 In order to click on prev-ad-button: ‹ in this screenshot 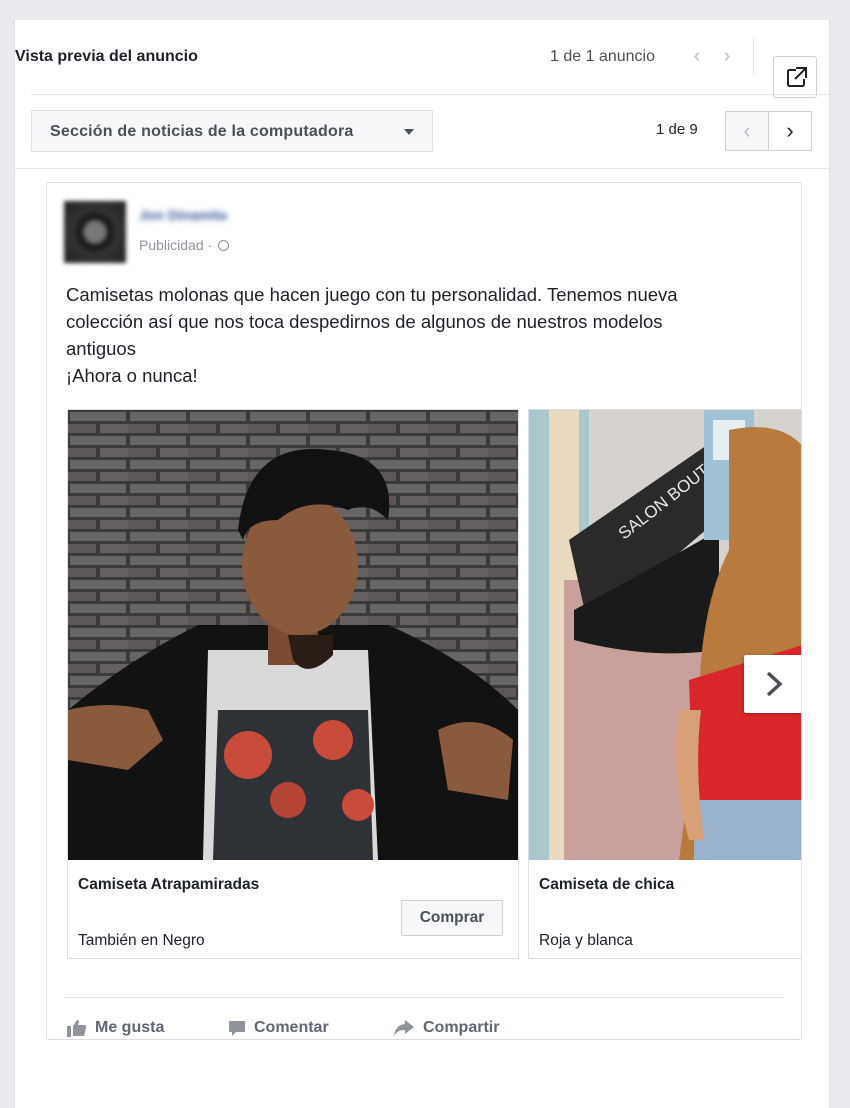, I will do `click(697, 56)`.